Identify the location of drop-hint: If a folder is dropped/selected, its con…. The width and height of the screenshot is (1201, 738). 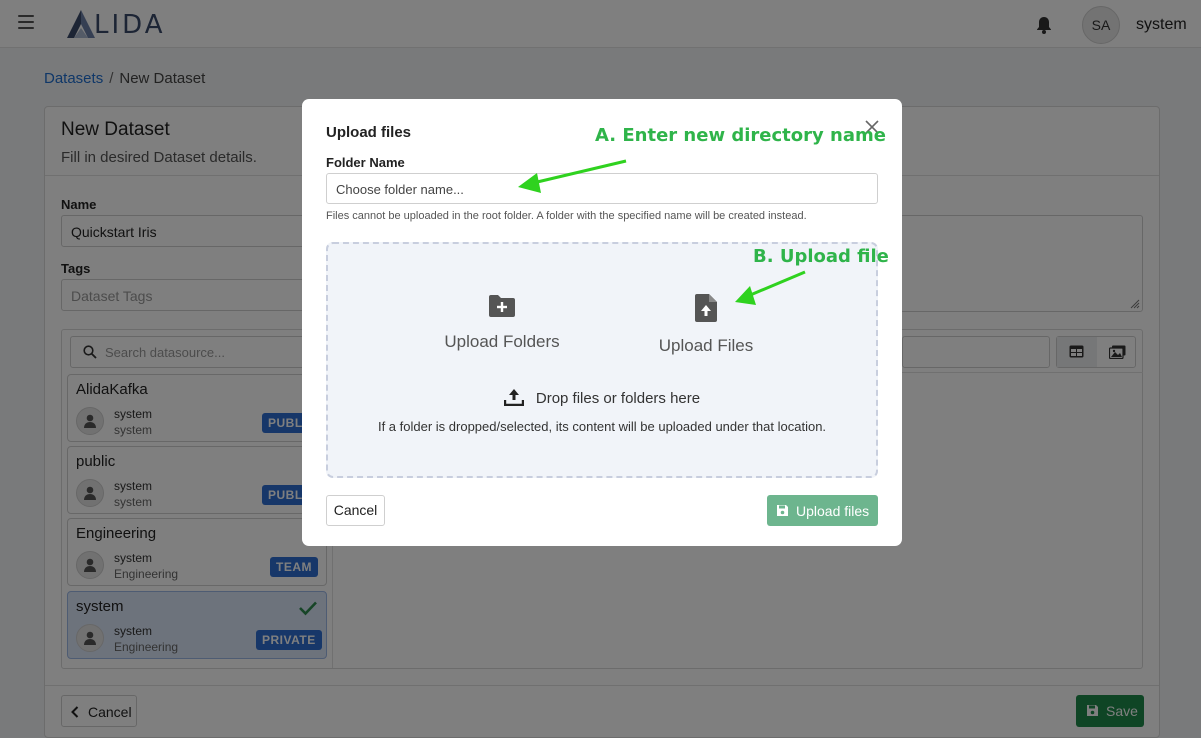
(602, 426).